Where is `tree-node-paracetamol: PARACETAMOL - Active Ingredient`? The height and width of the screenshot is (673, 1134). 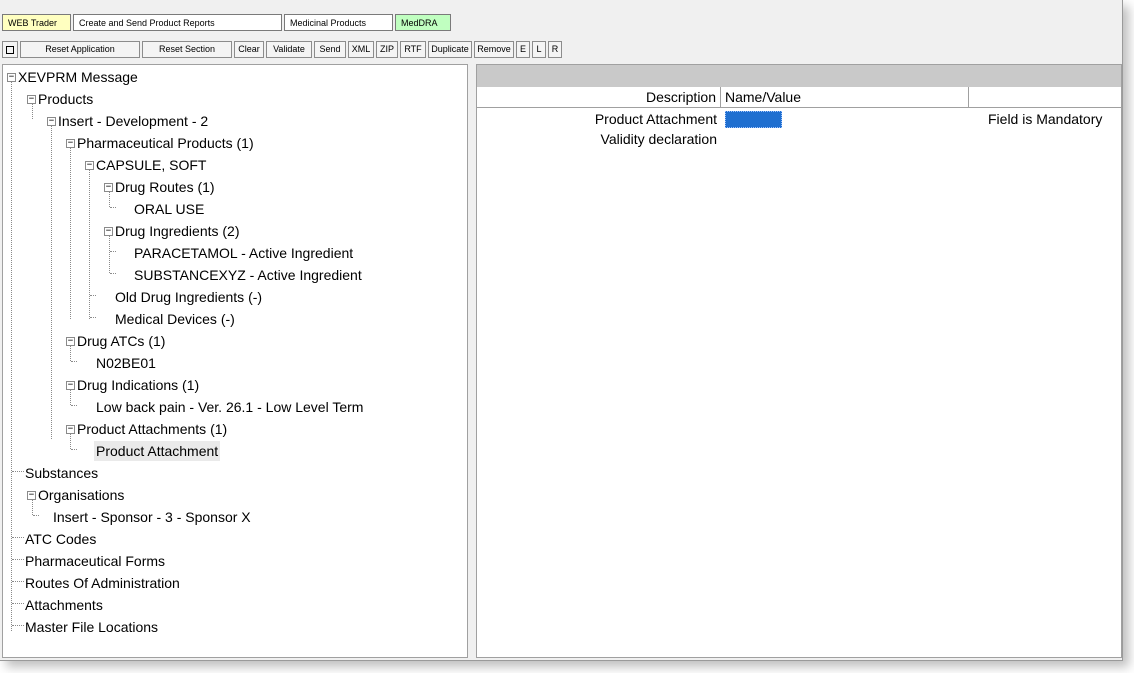
tree-node-paracetamol: PARACETAMOL - Active Ingredient is located at coordinates (243, 253).